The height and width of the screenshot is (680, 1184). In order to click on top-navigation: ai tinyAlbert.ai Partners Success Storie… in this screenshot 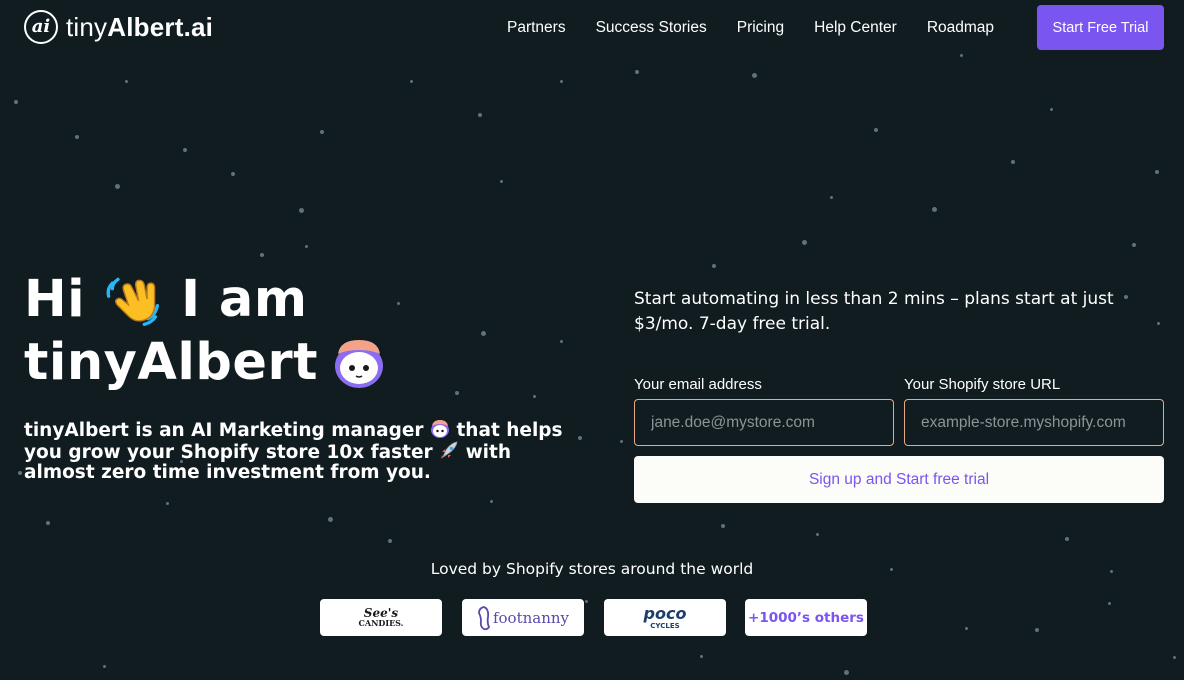, I will do `click(592, 28)`.